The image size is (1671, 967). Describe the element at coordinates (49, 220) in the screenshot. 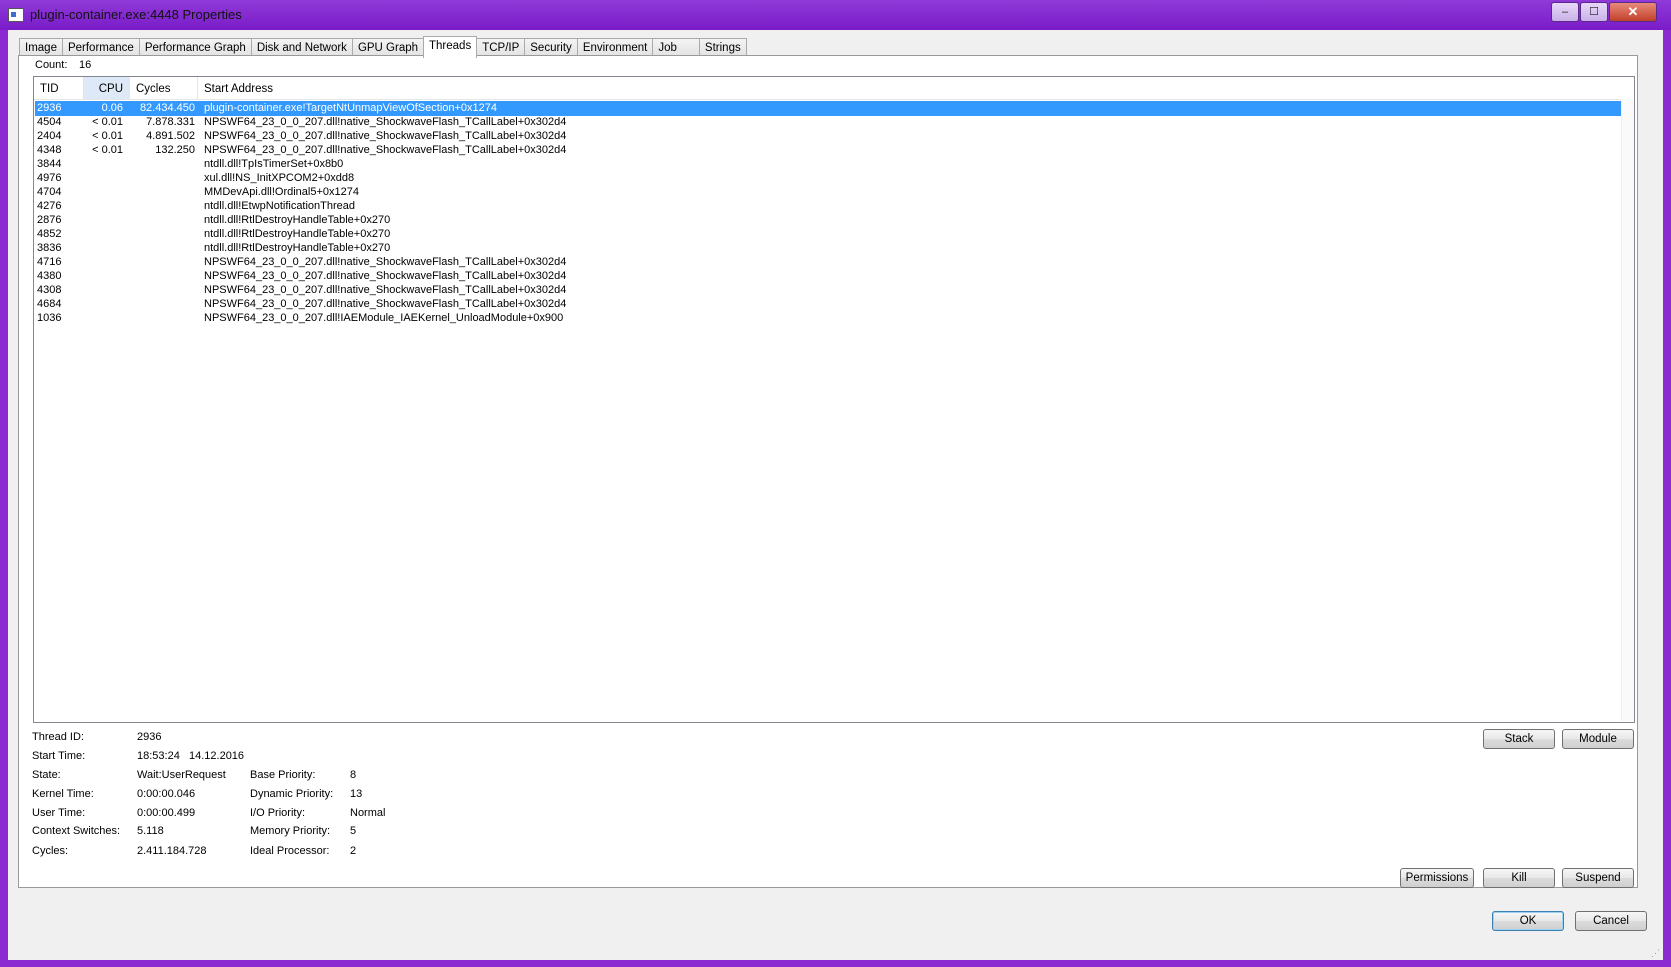

I see `tid-cell: 2876` at that location.